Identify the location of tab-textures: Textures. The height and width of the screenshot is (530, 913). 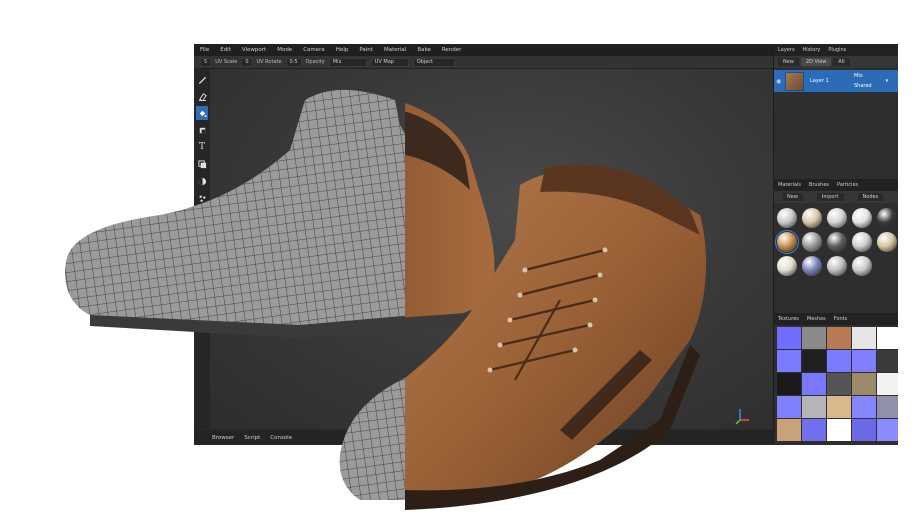
(788, 319).